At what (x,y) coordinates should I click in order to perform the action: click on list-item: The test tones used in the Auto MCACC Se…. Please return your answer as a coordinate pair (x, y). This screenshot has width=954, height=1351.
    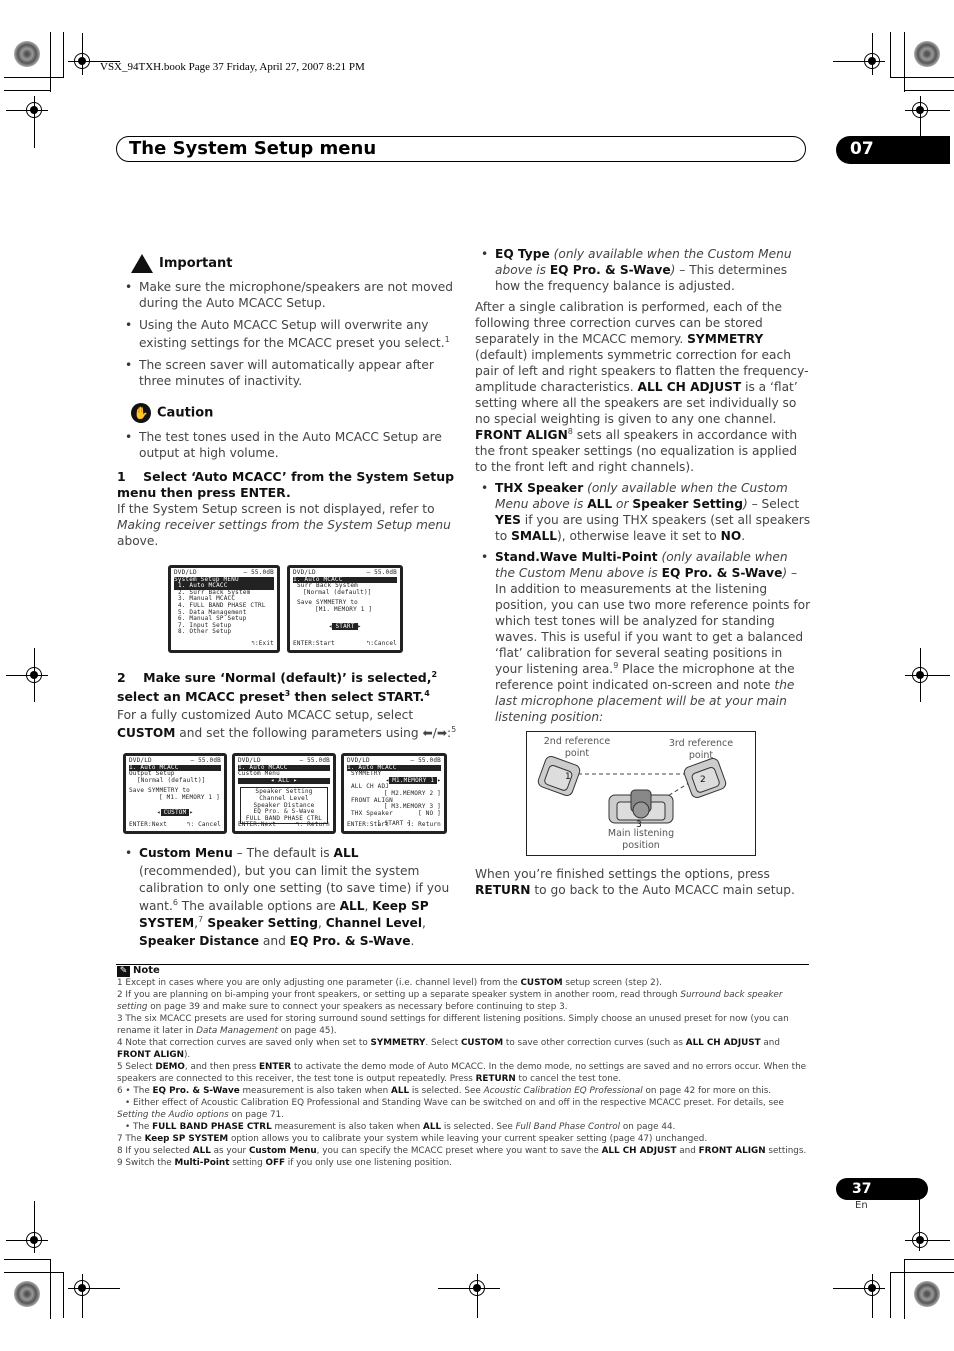
    Looking at the image, I should click on (287, 445).